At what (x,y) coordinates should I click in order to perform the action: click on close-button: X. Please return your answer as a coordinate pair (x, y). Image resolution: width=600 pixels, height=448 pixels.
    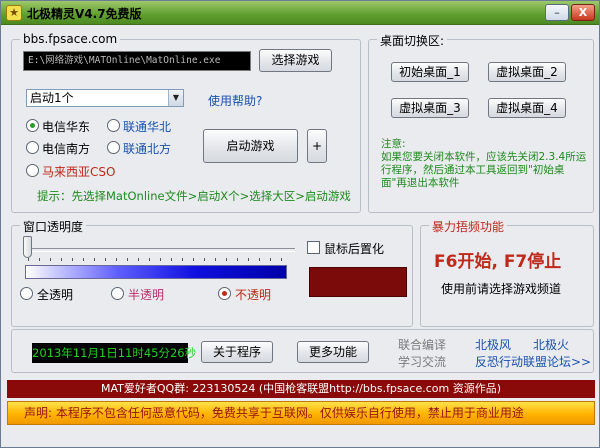
    Looking at the image, I should click on (583, 12).